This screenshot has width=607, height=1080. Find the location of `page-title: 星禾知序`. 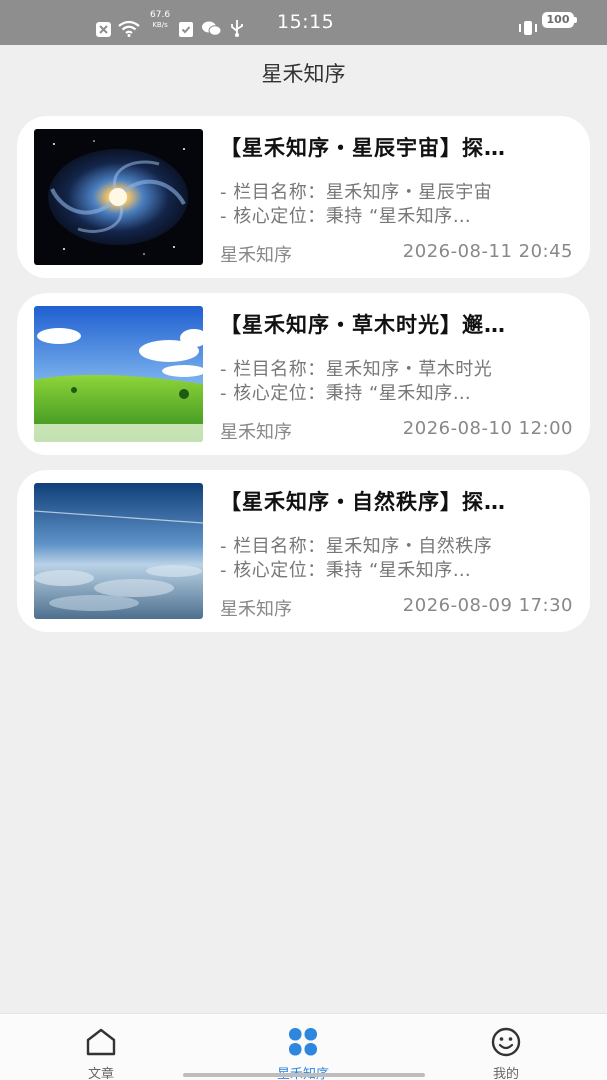

page-title: 星禾知序 is located at coordinates (303, 74).